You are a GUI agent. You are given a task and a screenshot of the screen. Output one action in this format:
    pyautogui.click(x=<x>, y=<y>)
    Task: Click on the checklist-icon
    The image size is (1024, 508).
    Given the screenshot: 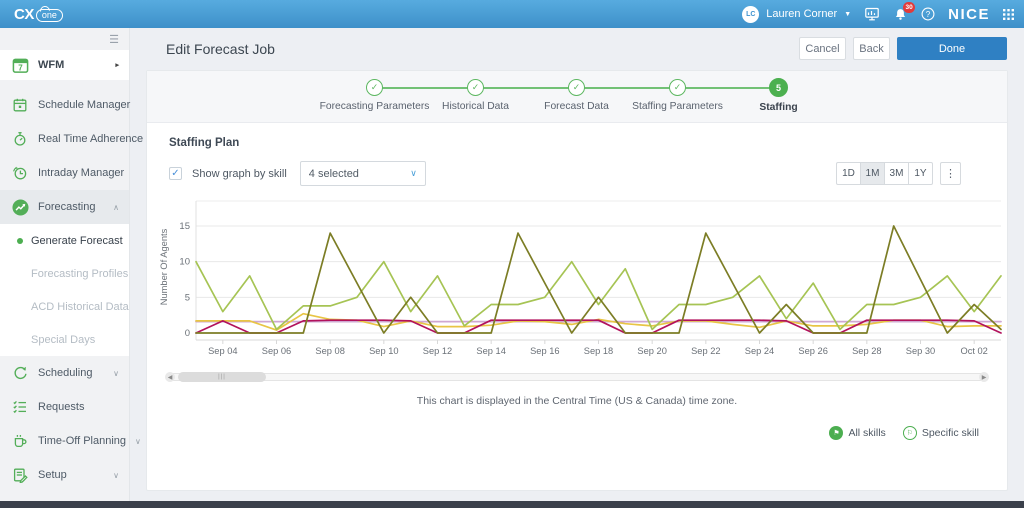 What is the action you would take?
    pyautogui.click(x=20, y=407)
    